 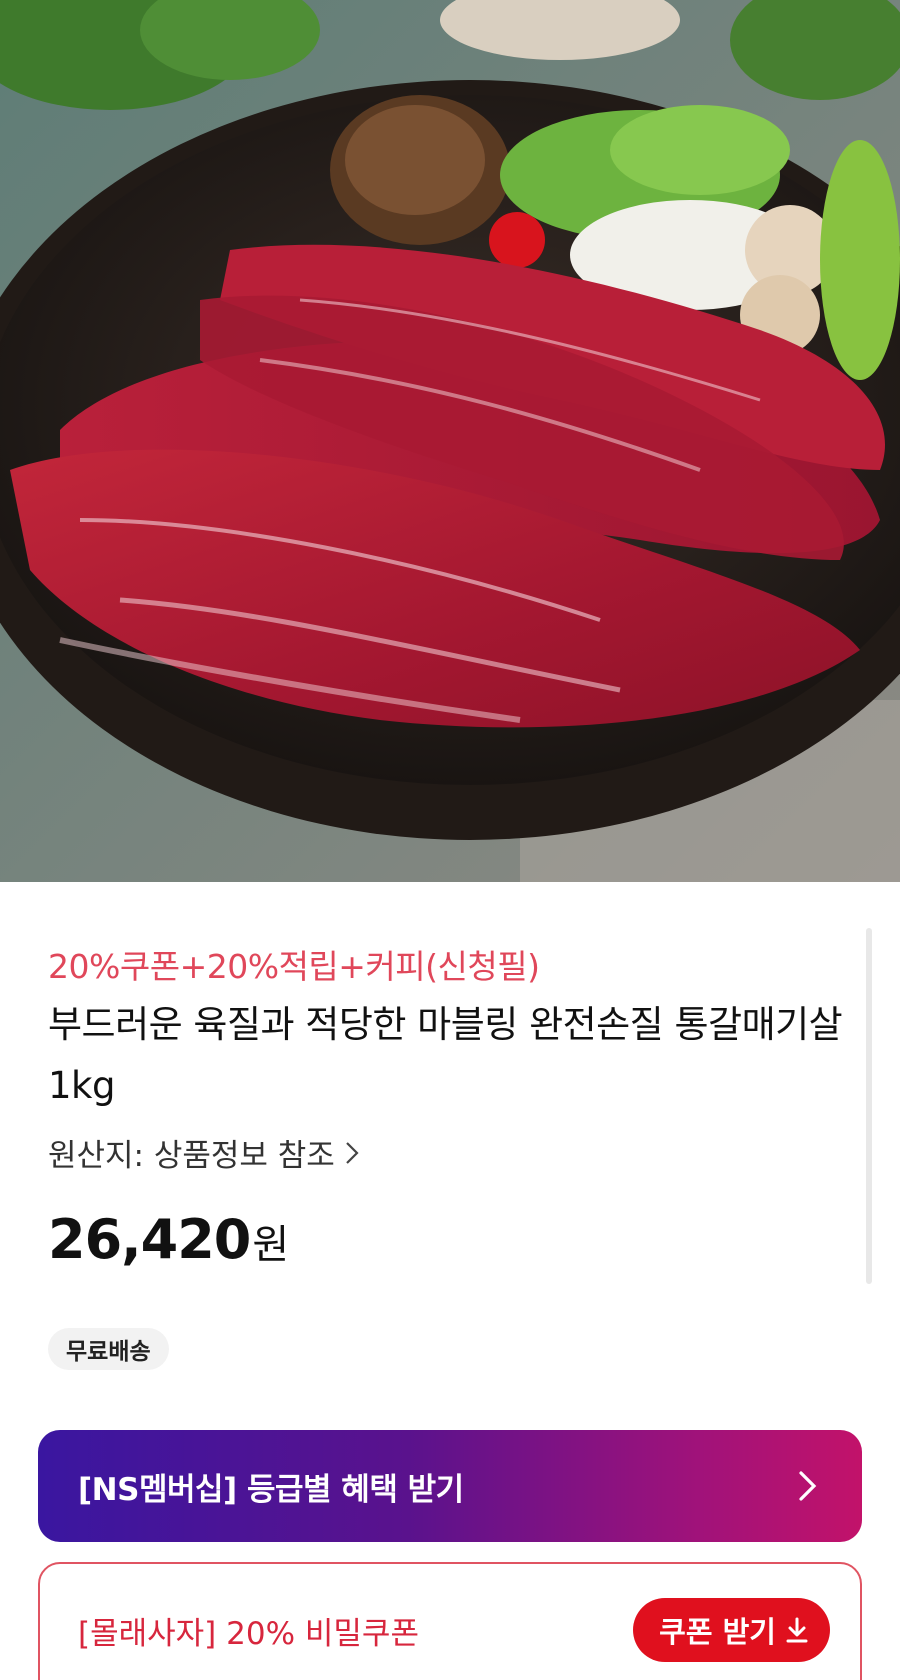 I want to click on download-icon, so click(x=797, y=1630).